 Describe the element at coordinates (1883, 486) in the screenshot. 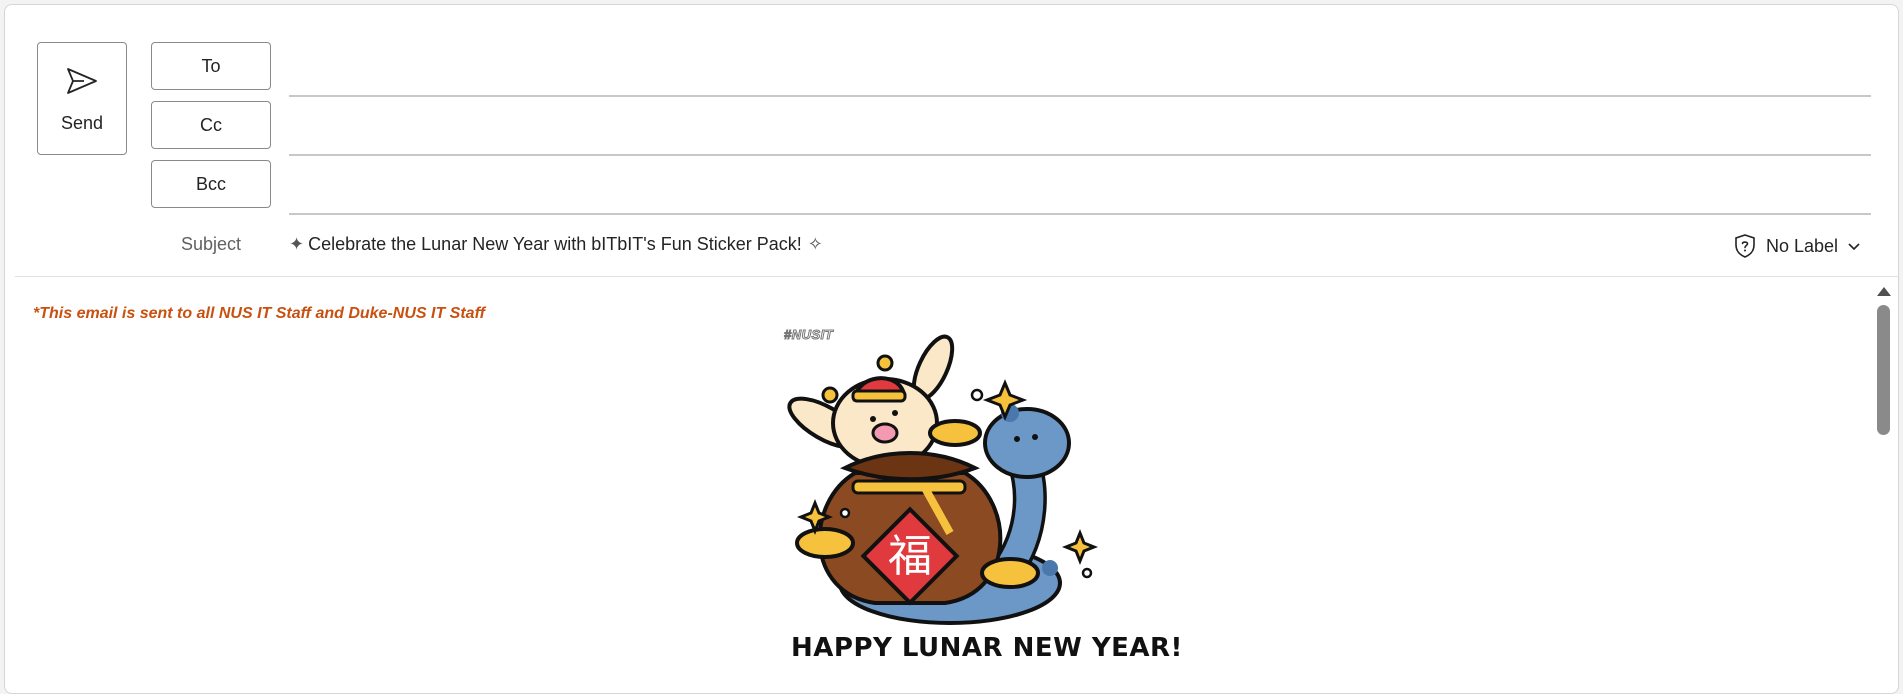

I see `body-scrollbar` at that location.